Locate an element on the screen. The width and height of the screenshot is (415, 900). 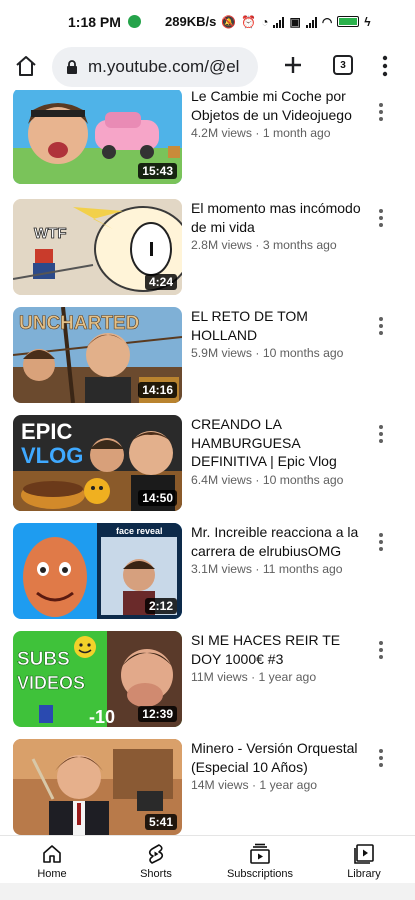
nav-home: Home is located at coordinates (52, 861).